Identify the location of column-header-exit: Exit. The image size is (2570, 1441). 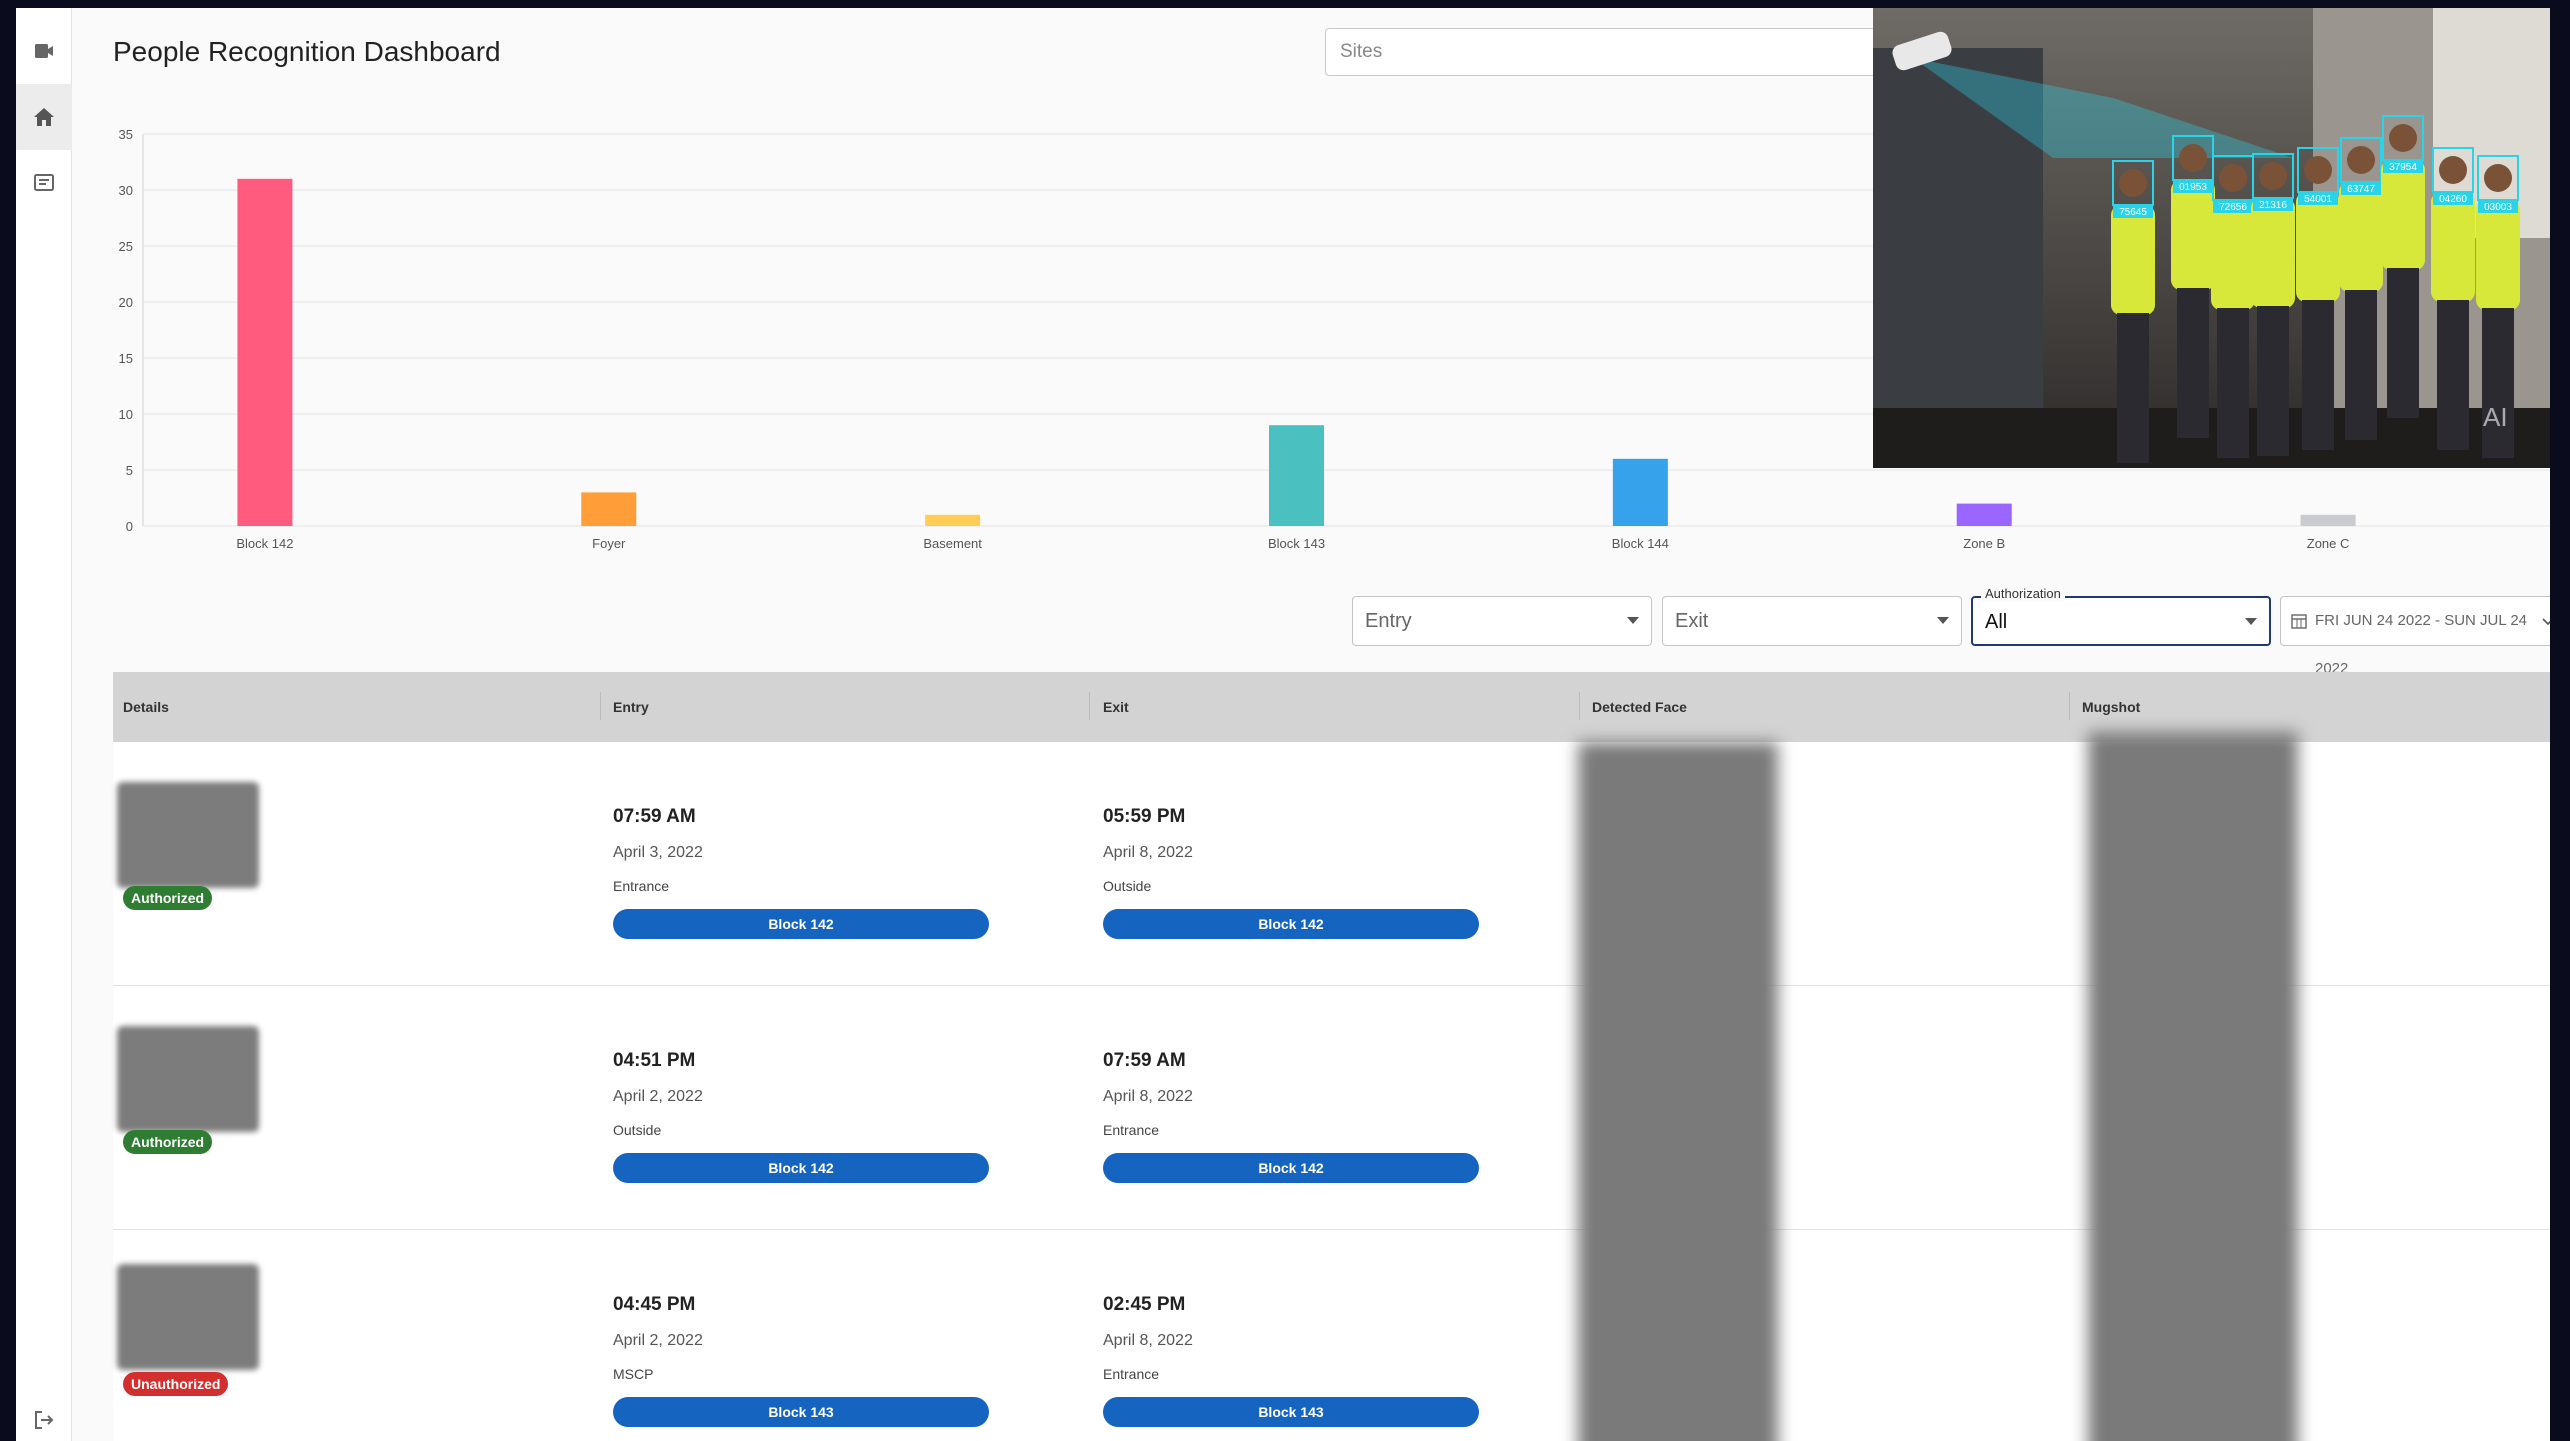
(1116, 707).